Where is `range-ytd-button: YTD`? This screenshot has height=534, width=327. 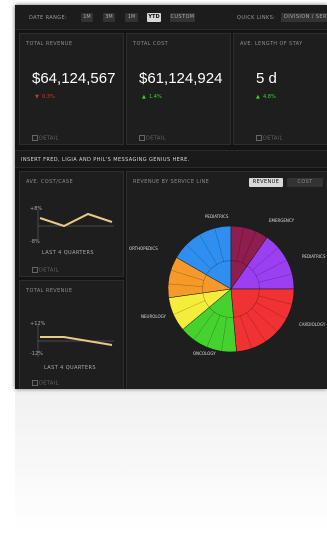
range-ytd-button: YTD is located at coordinates (154, 17).